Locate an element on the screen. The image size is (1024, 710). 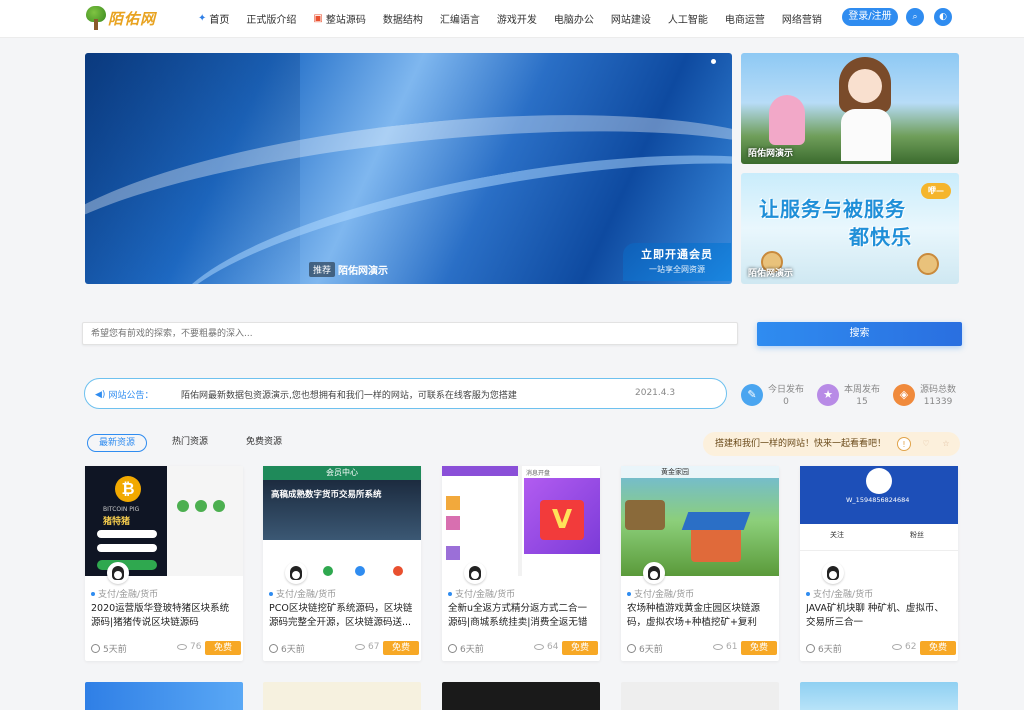
nav-item-office: 电脑办公 is located at coordinates (574, 18).